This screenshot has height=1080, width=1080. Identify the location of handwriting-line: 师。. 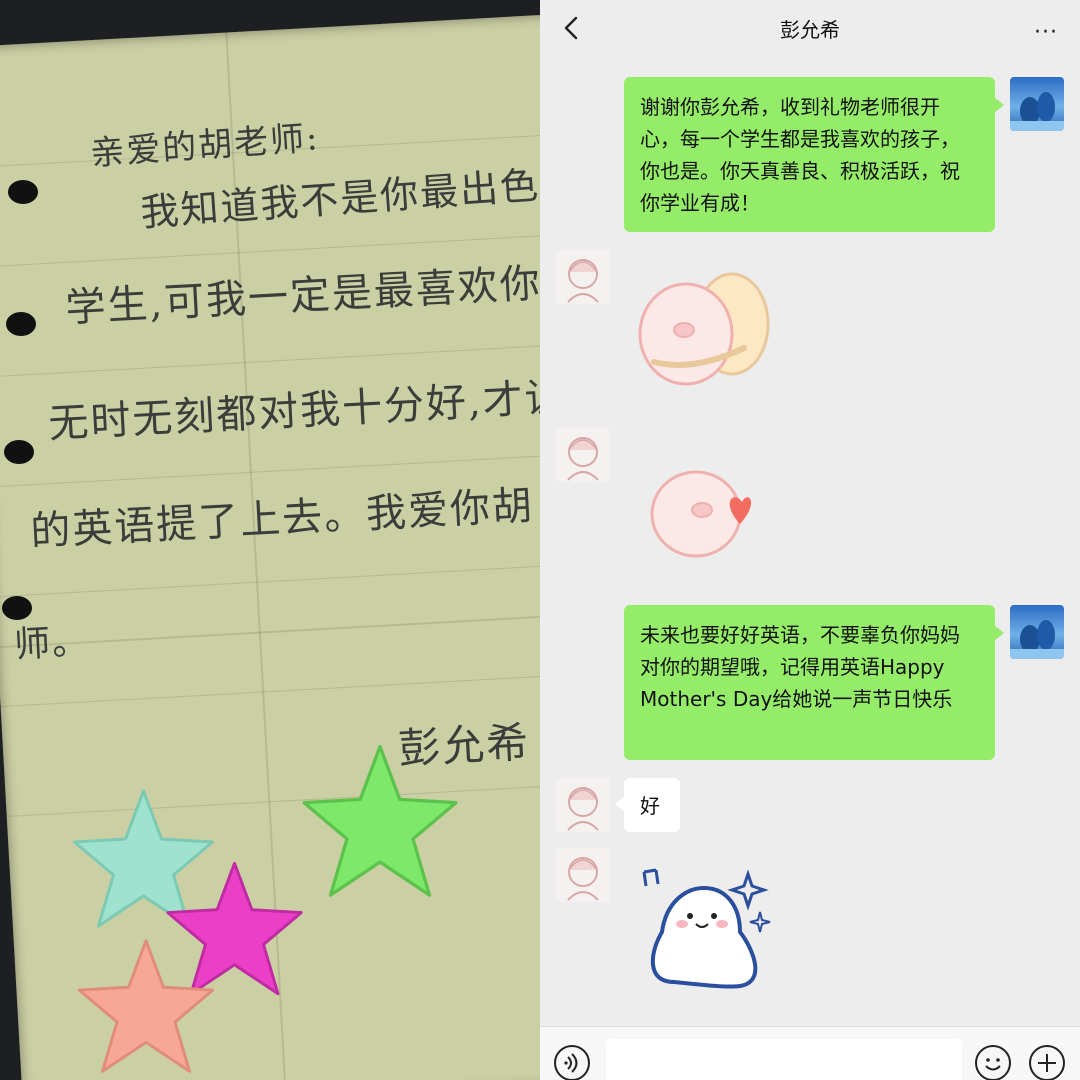
(52, 643).